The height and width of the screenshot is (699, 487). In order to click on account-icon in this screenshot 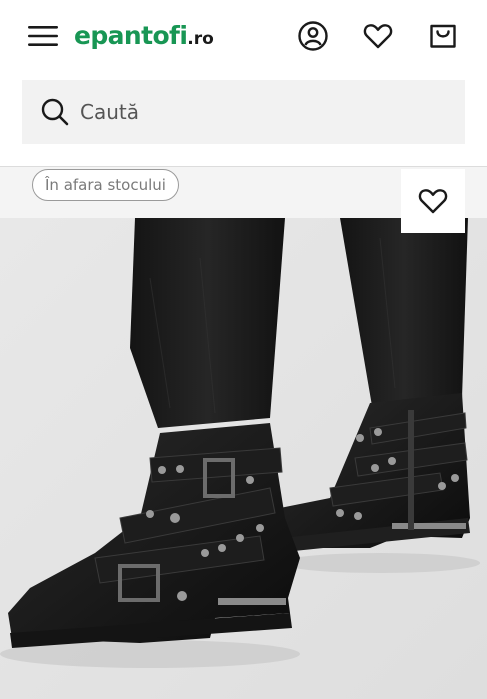, I will do `click(313, 36)`.